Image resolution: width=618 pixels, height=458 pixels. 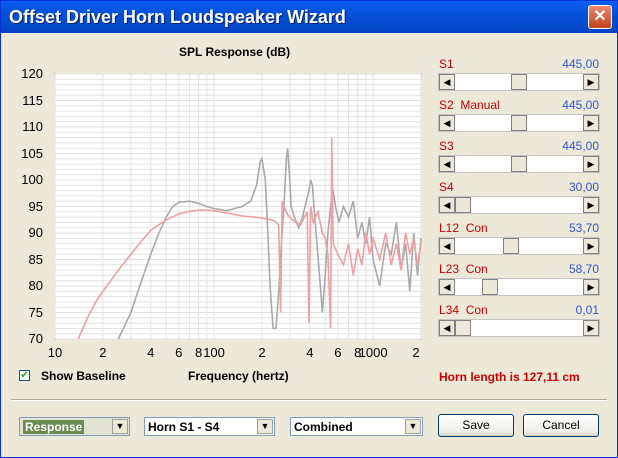 What do you see at coordinates (184, 427) in the screenshot?
I see `horn-select-value: Horn S1 - S4` at bounding box center [184, 427].